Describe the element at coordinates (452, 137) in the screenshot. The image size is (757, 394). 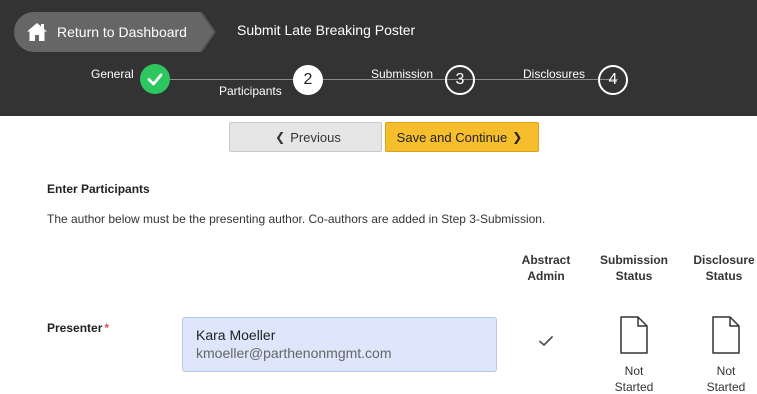
I see `save-button-label: Save and Continue` at that location.